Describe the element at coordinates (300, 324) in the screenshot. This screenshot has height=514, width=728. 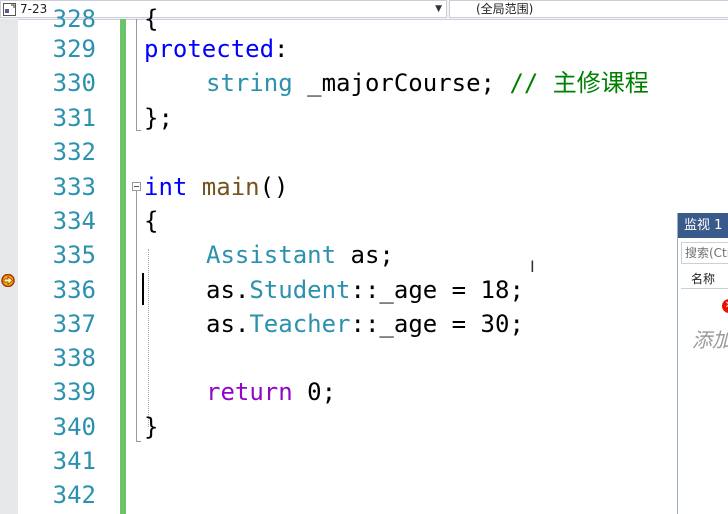
I see `type-name: Teacher` at that location.